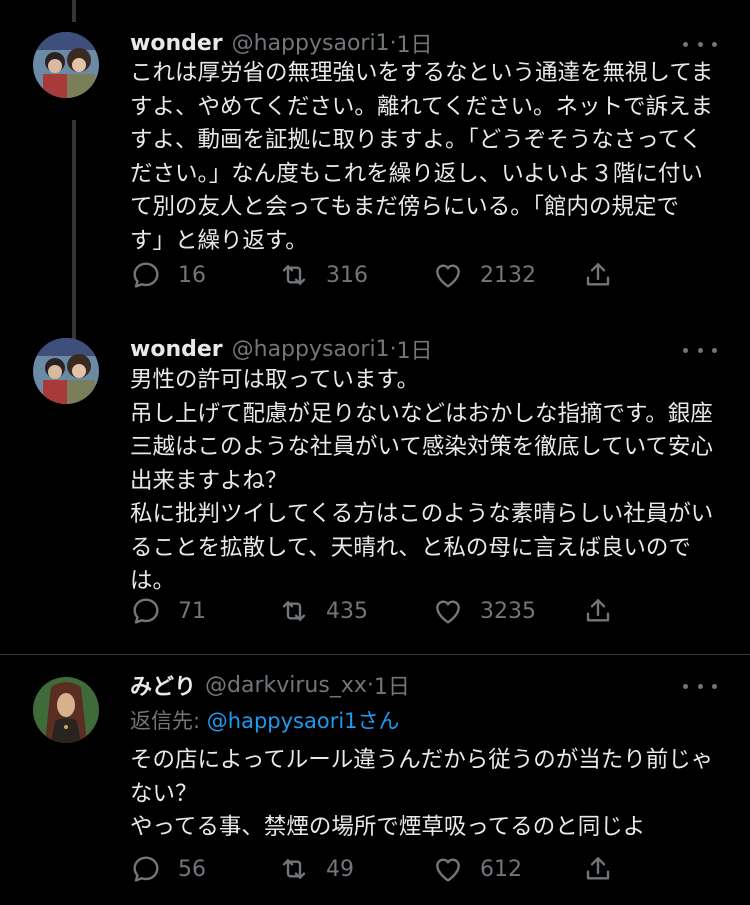 The width and height of the screenshot is (750, 905). Describe the element at coordinates (375, 275) in the screenshot. I see `tweet-actions: 16 316 2132` at that location.